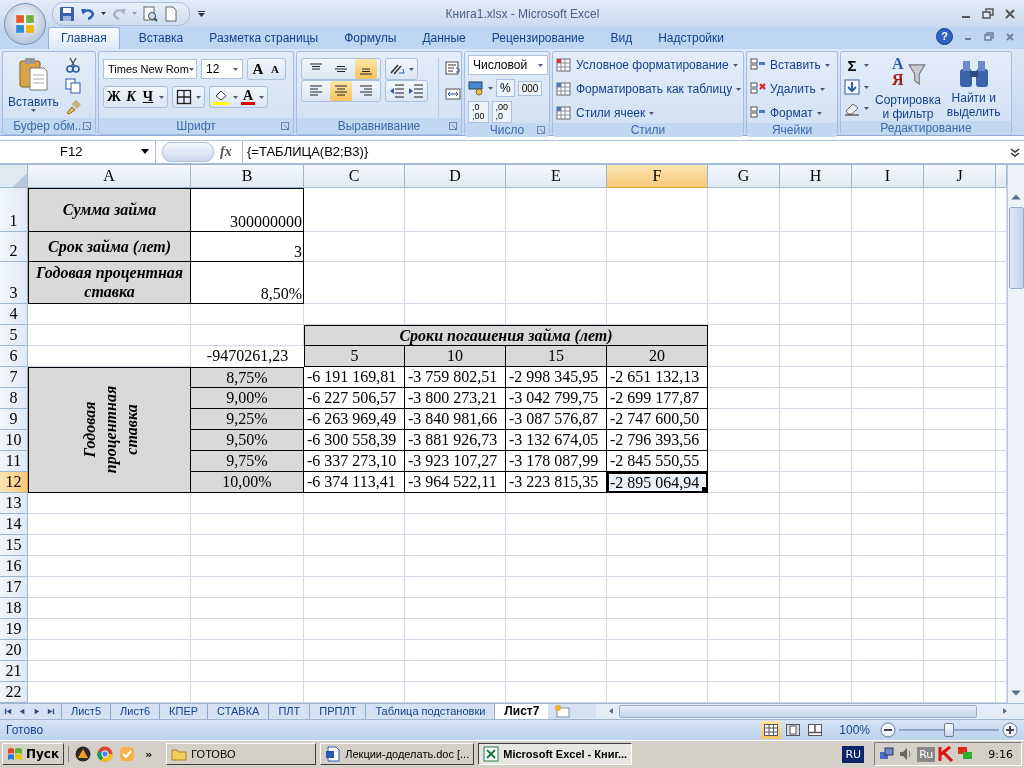  Describe the element at coordinates (150, 13) in the screenshot. I see `print-preview-icon` at that location.